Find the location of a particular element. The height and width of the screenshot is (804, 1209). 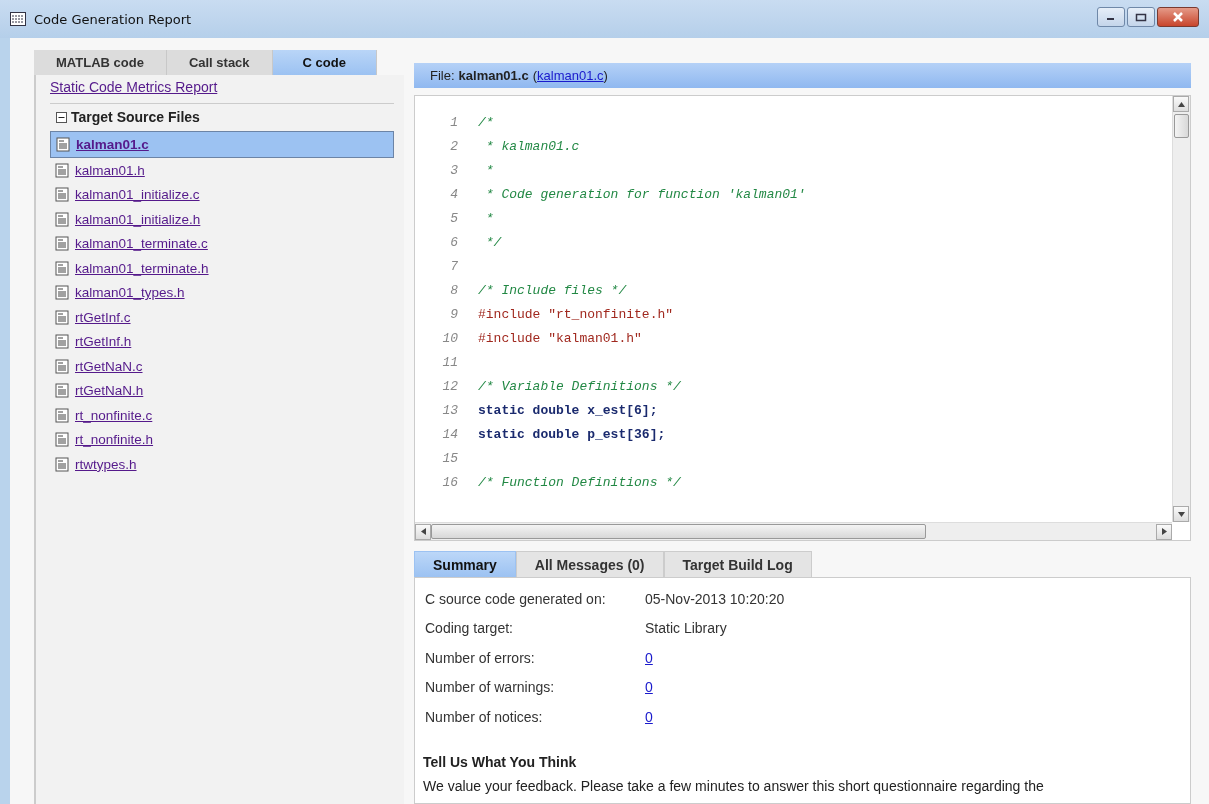

file-label: File: is located at coordinates (442, 75).